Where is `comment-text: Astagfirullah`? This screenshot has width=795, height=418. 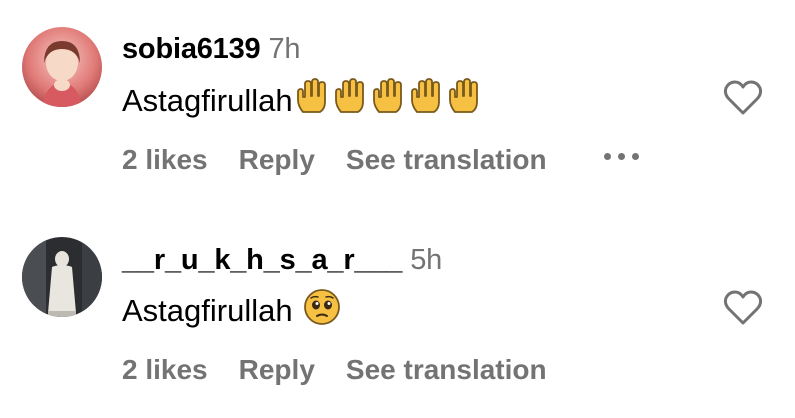 comment-text: Astagfirullah is located at coordinates (231, 311).